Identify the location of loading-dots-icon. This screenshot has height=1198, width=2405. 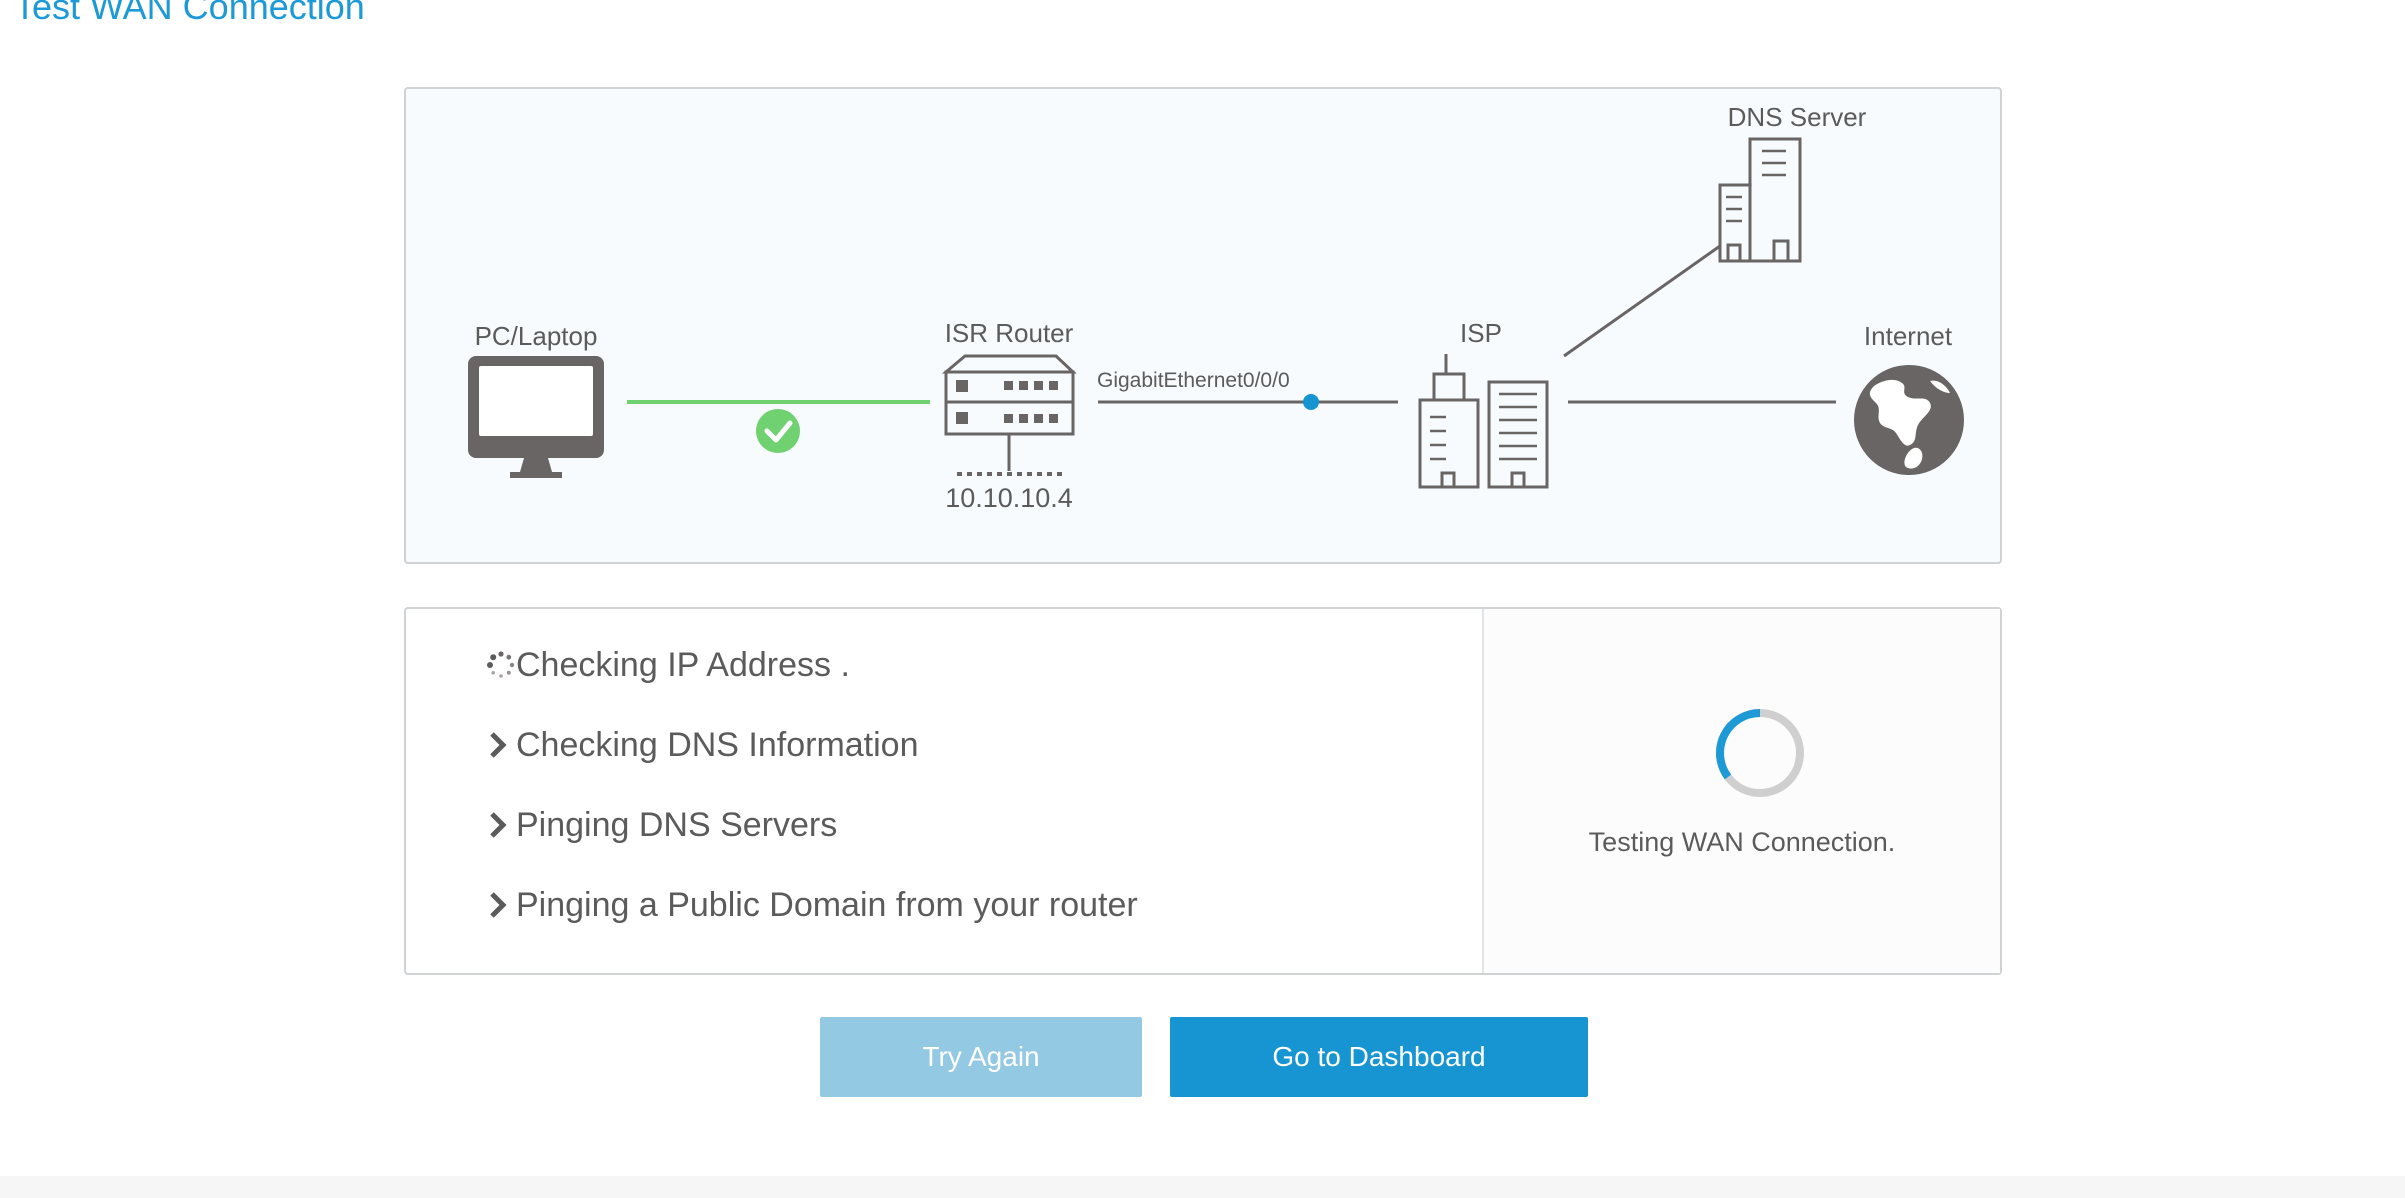
(501, 665).